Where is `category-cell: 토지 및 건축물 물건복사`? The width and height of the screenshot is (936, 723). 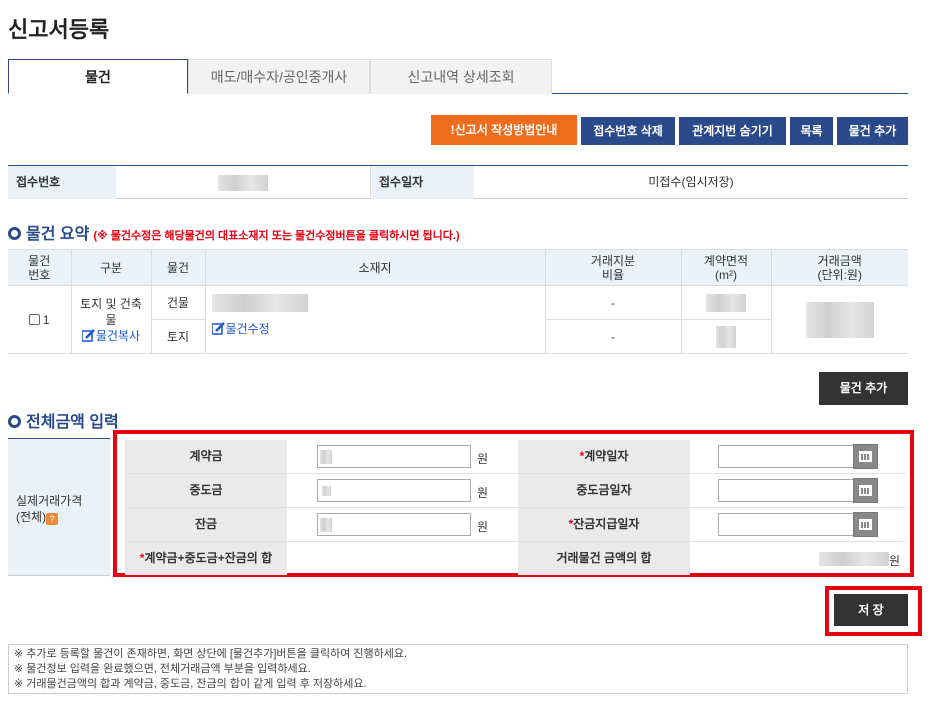 category-cell: 토지 및 건축물 물건복사 is located at coordinates (111, 319).